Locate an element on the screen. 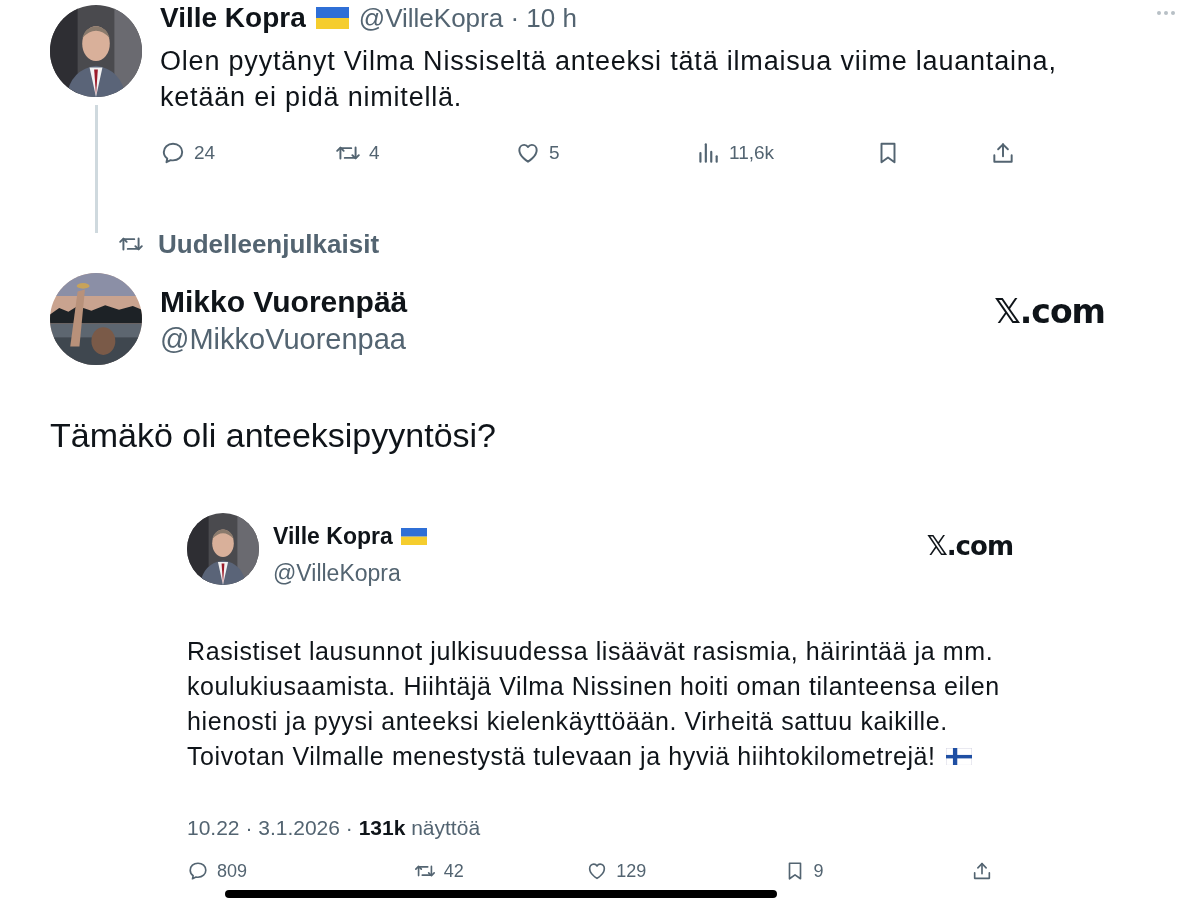  repost-button: 42 is located at coordinates (500, 871).